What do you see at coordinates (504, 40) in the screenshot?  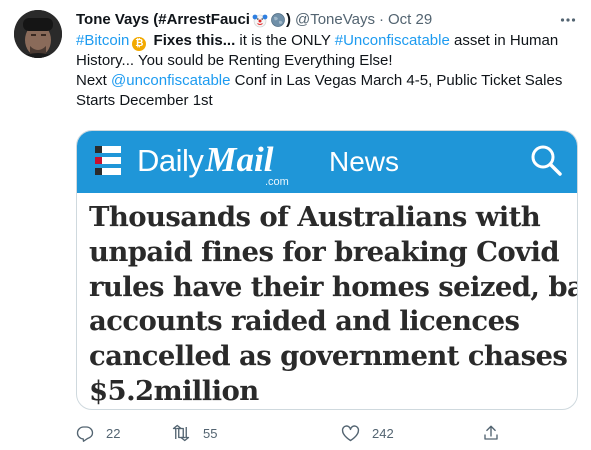 I see `tweet-text-segment: asset in Human` at bounding box center [504, 40].